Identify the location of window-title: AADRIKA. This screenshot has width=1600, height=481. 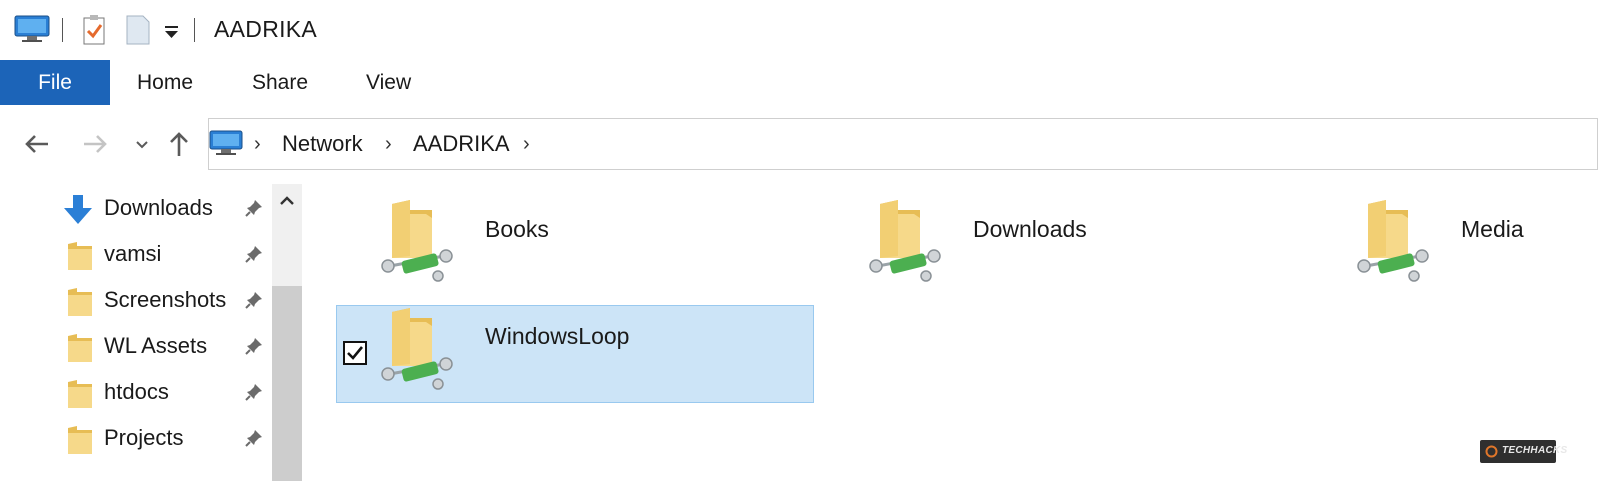
(266, 29).